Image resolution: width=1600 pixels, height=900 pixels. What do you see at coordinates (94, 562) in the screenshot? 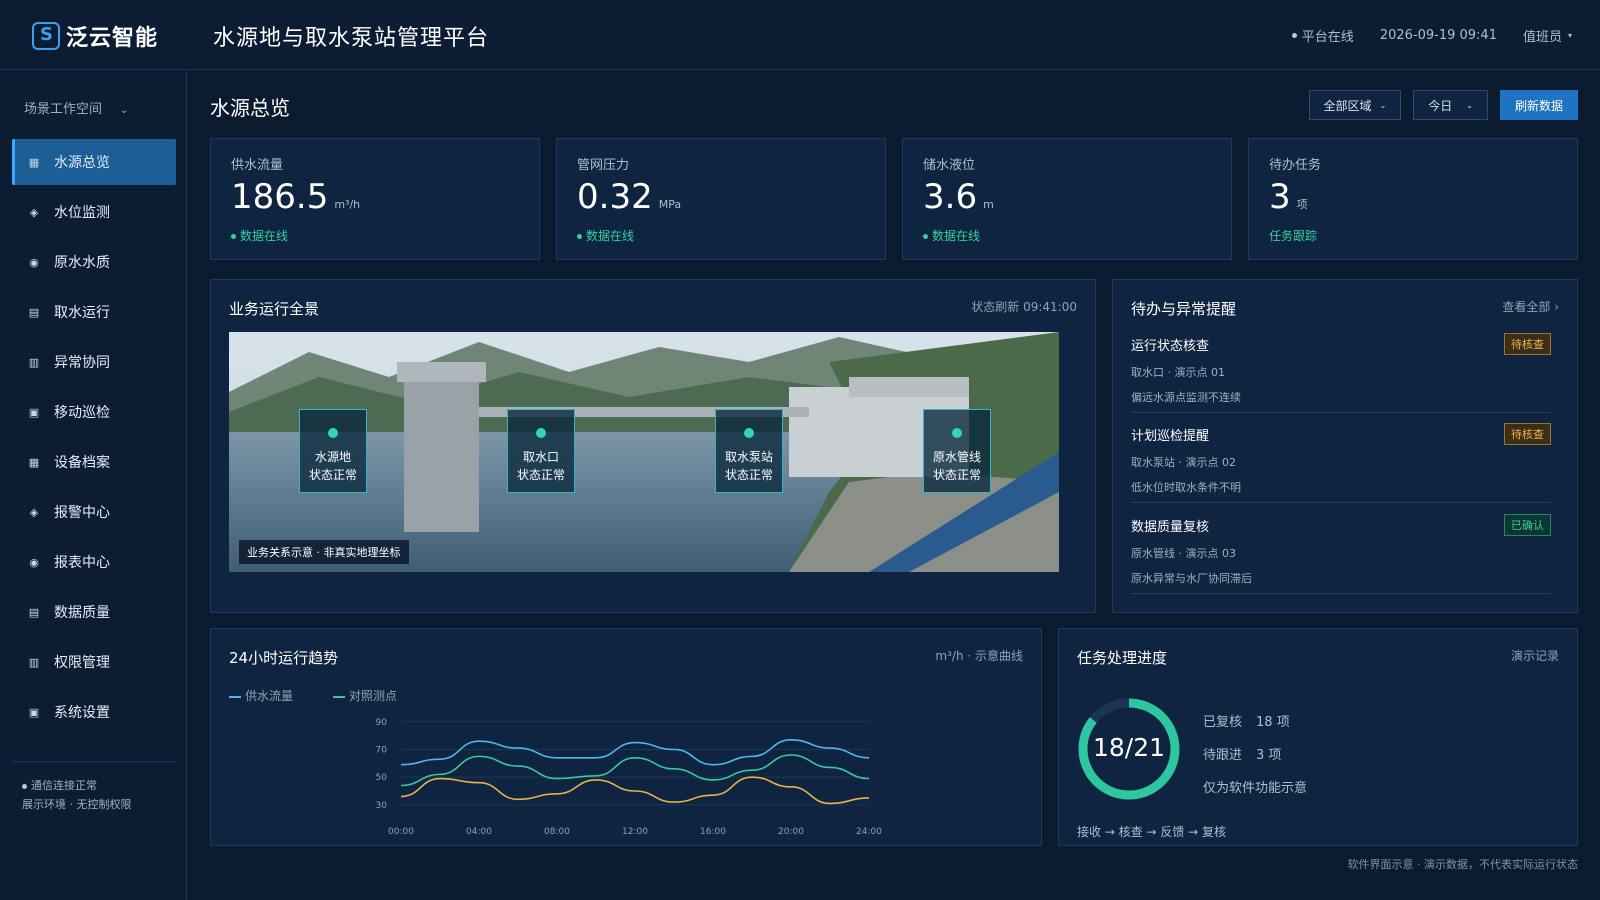
I see `sidebar-item-8: ◉ 报表中心` at bounding box center [94, 562].